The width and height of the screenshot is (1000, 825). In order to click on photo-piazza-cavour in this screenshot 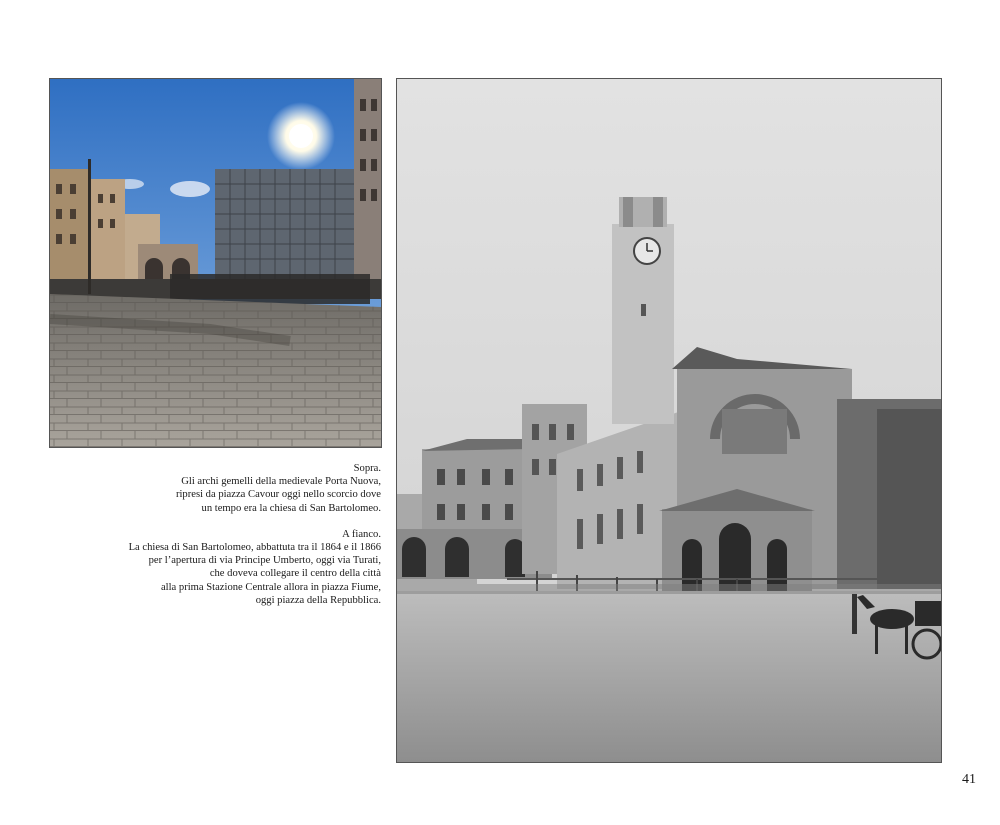, I will do `click(215, 263)`.